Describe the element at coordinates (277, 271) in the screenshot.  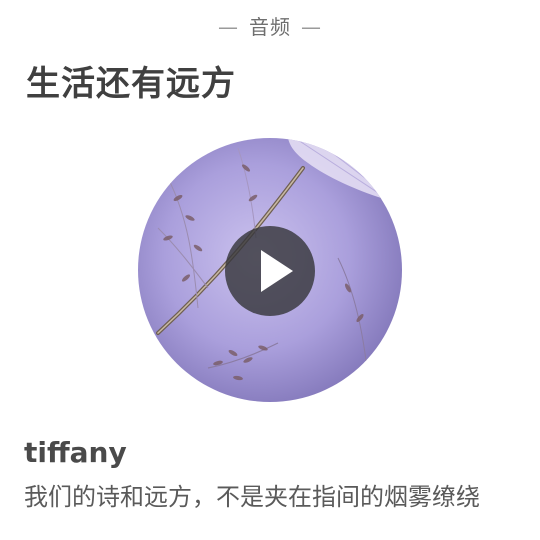
I see `play-icon` at that location.